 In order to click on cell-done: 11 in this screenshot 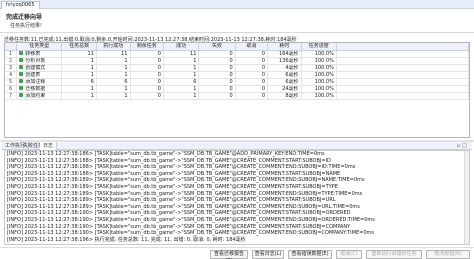, I will do `click(113, 54)`.